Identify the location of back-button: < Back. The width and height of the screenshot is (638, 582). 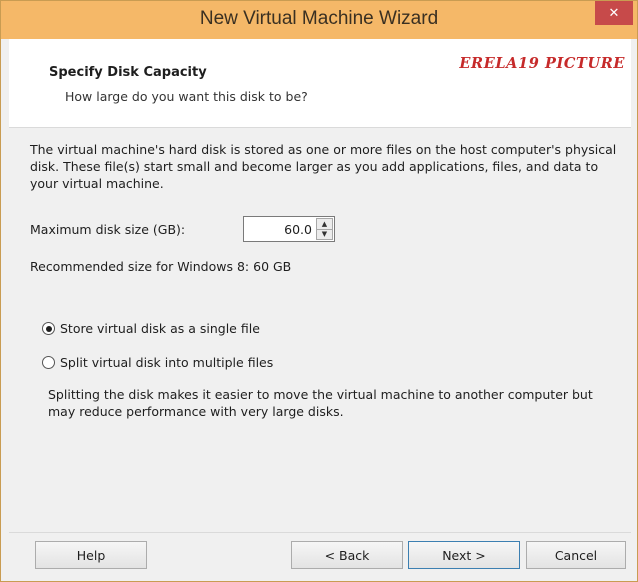
(347, 555).